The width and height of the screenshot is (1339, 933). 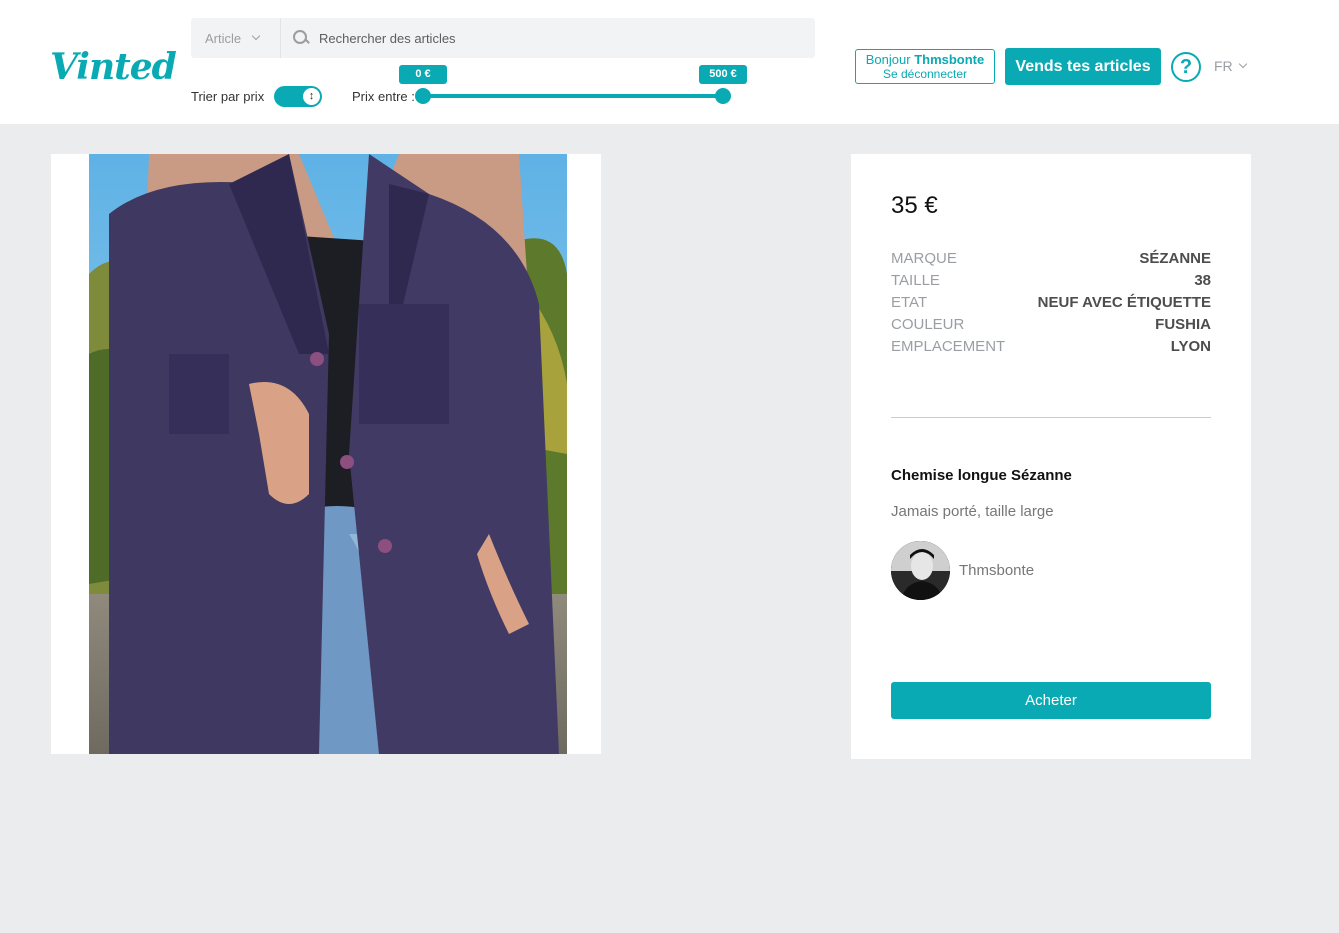 What do you see at coordinates (1051, 417) in the screenshot?
I see `divider` at bounding box center [1051, 417].